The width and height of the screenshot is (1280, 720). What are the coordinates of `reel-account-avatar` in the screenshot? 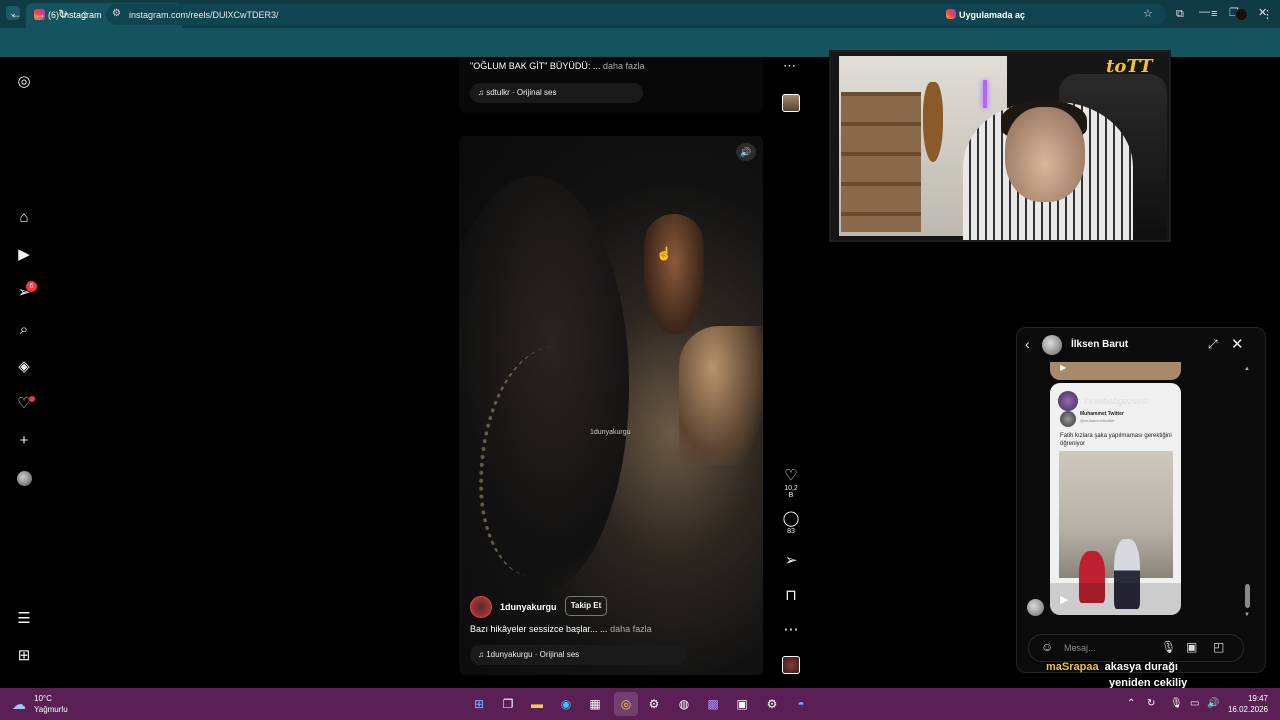 It's located at (481, 607).